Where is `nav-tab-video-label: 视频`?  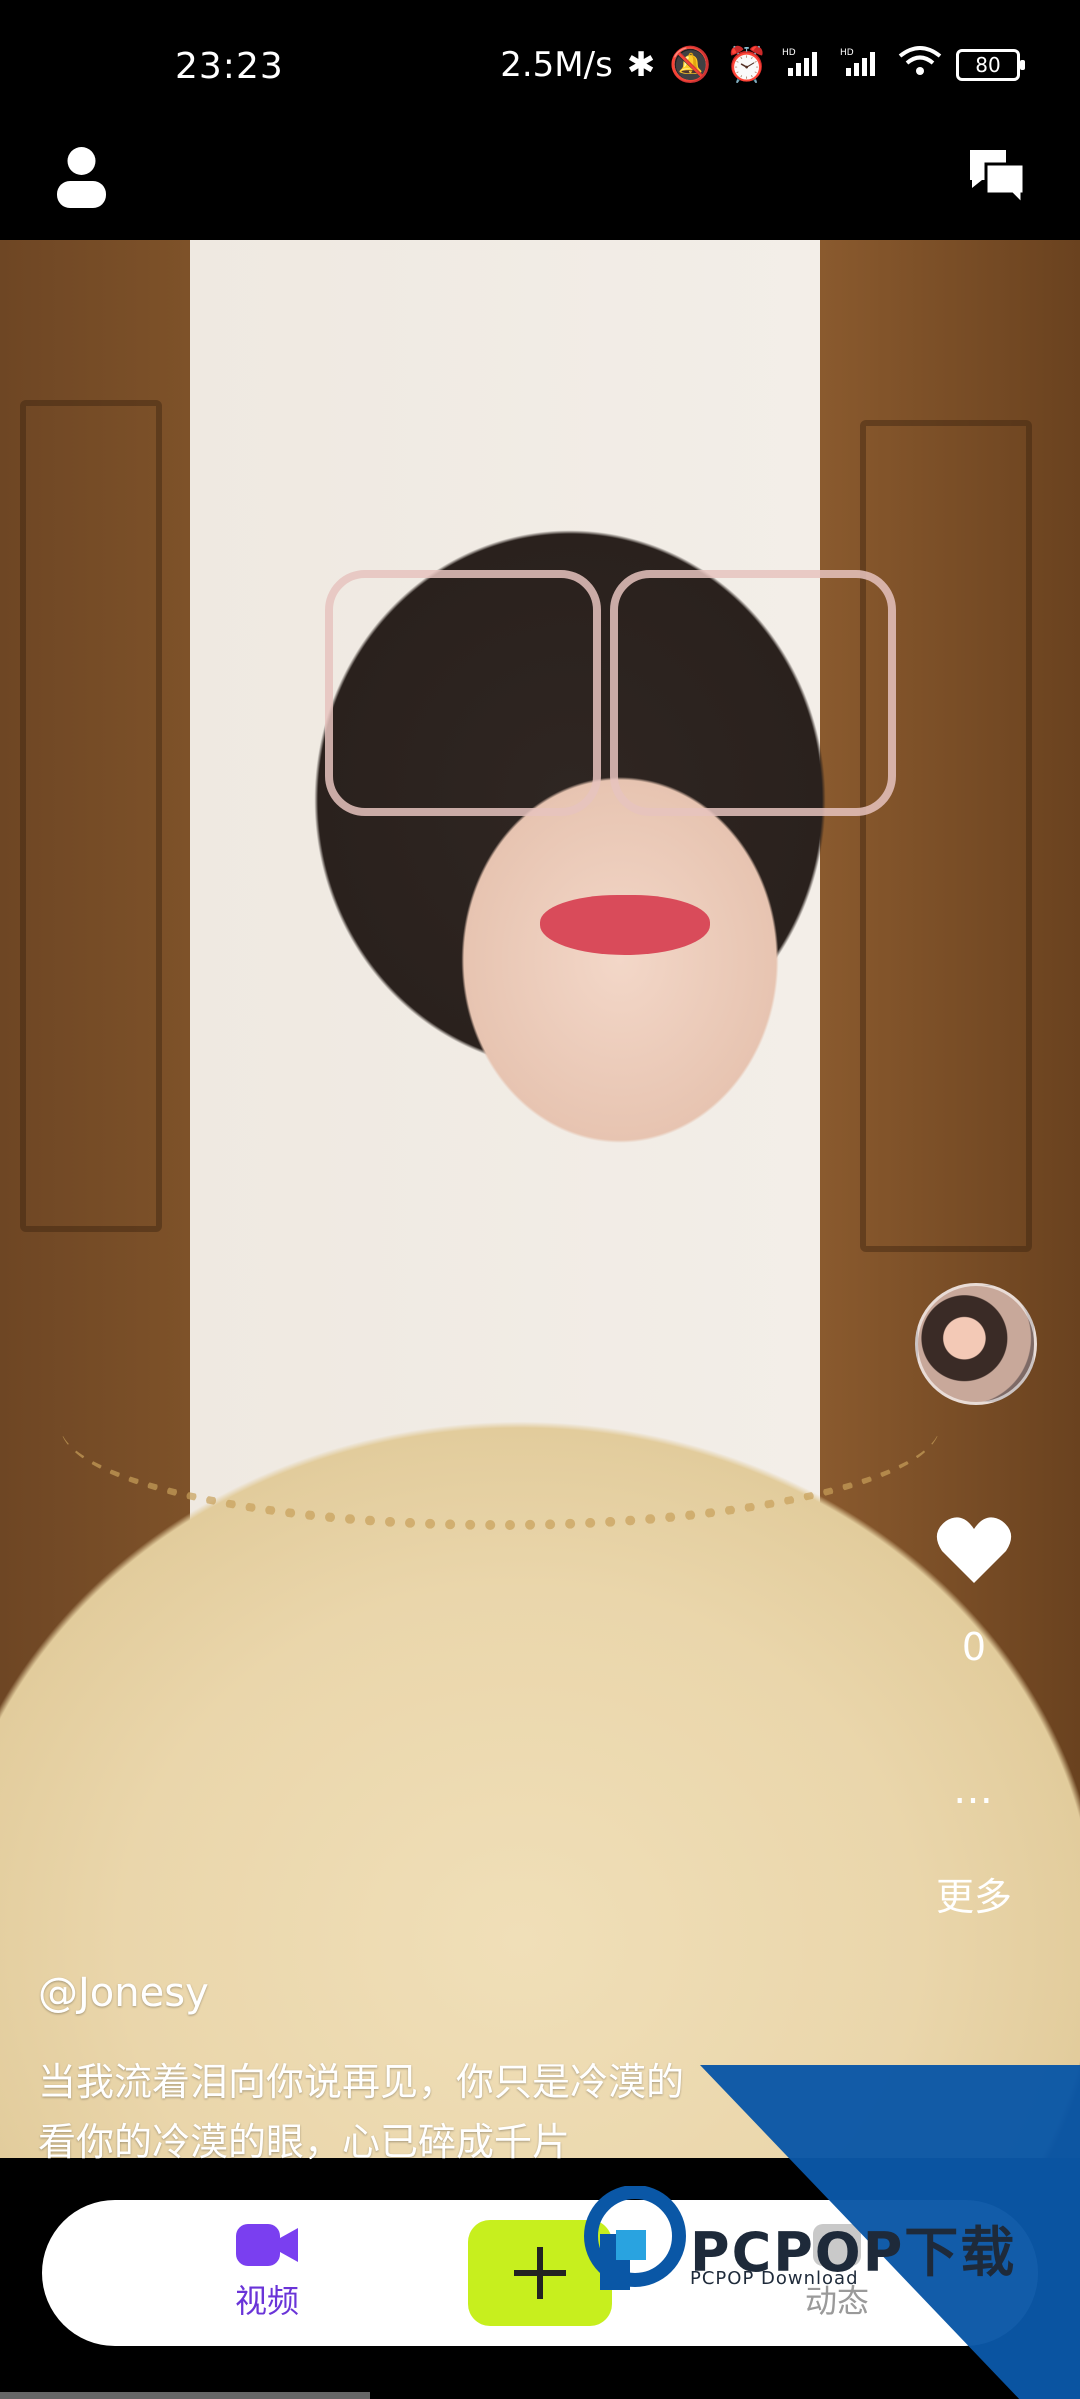
nav-tab-video-label: 视频 is located at coordinates (266, 2301).